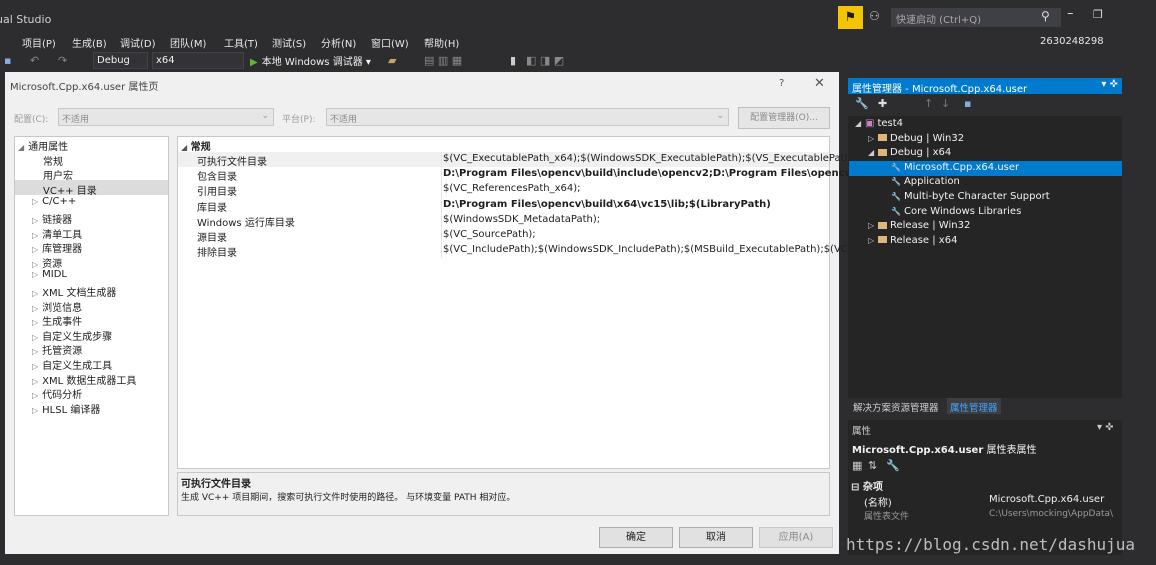 The image size is (1156, 565). What do you see at coordinates (882, 103) in the screenshot?
I see `add-property-sheet-icon: ✚` at bounding box center [882, 103].